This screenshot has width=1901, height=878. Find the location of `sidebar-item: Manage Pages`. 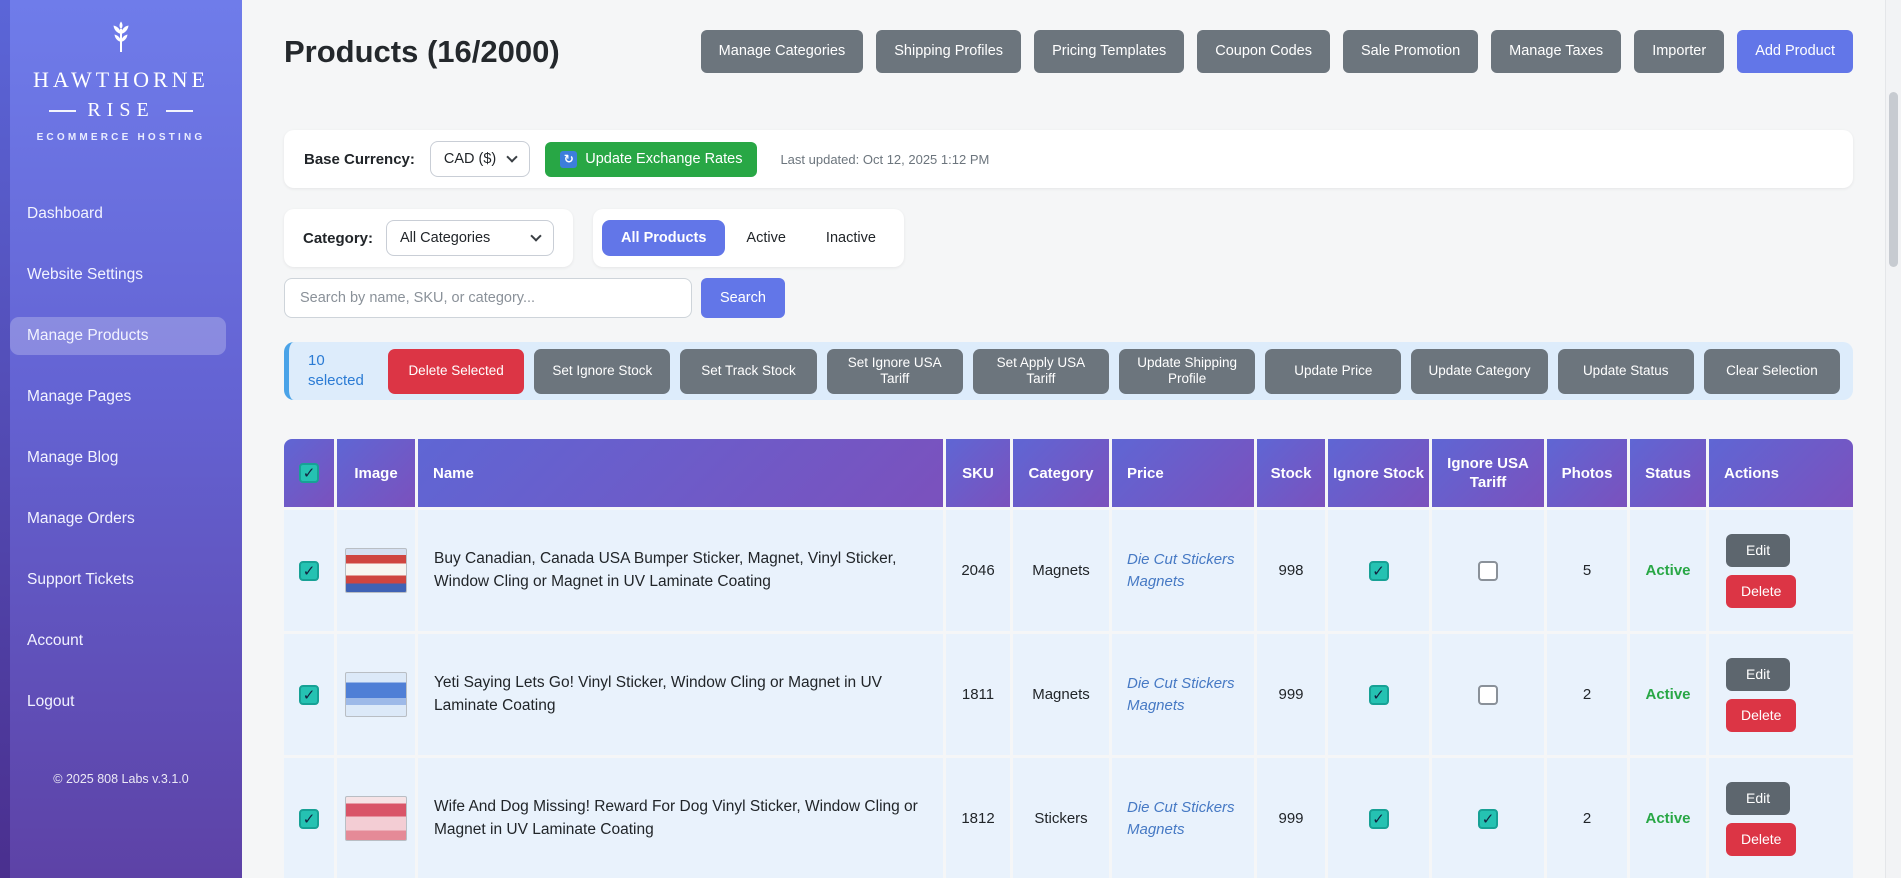

sidebar-item: Manage Pages is located at coordinates (118, 397).